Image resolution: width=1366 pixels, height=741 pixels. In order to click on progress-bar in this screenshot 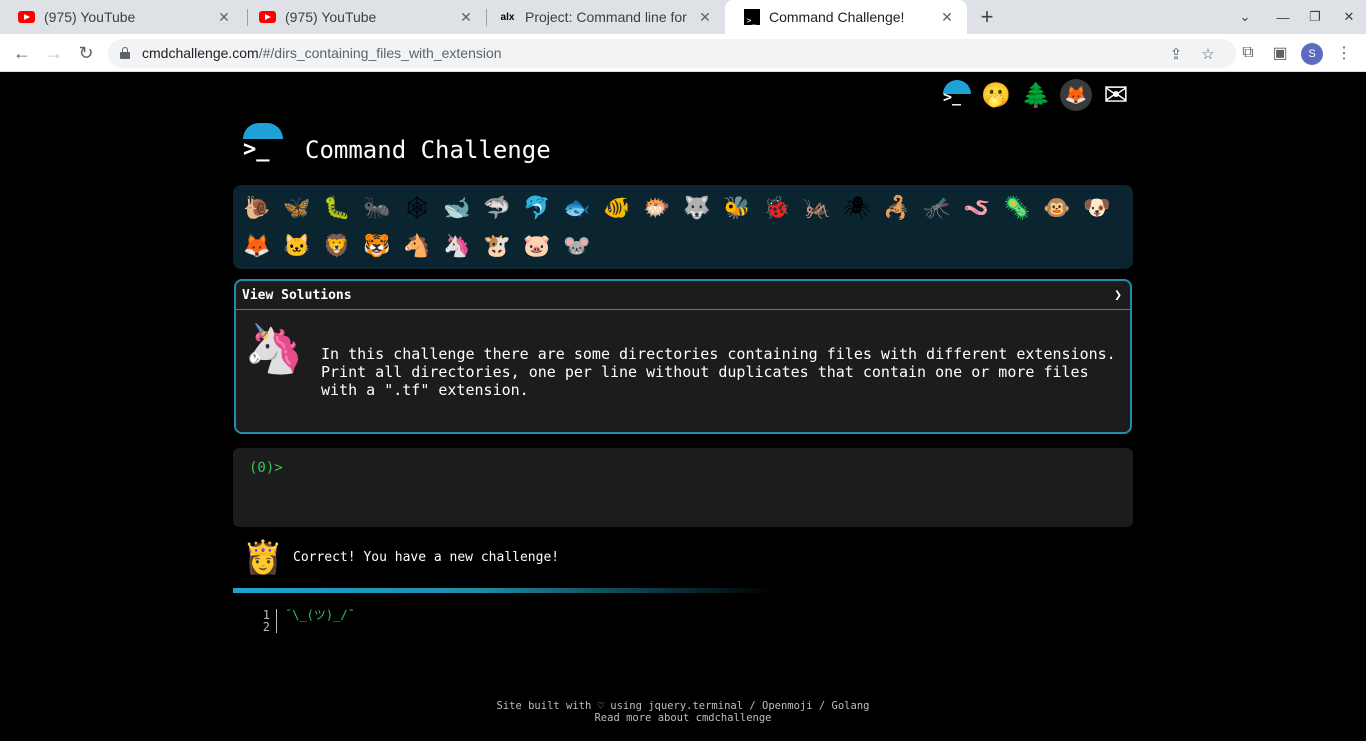, I will do `click(503, 590)`.